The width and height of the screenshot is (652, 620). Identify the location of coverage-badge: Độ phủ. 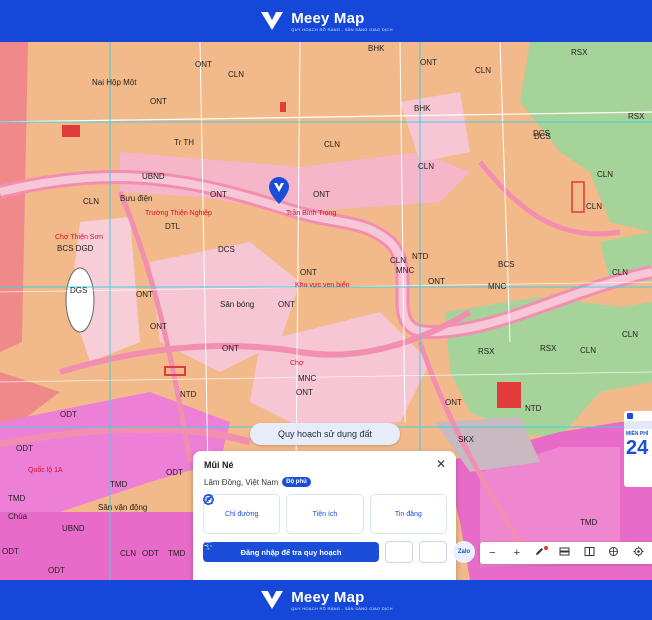
(296, 482).